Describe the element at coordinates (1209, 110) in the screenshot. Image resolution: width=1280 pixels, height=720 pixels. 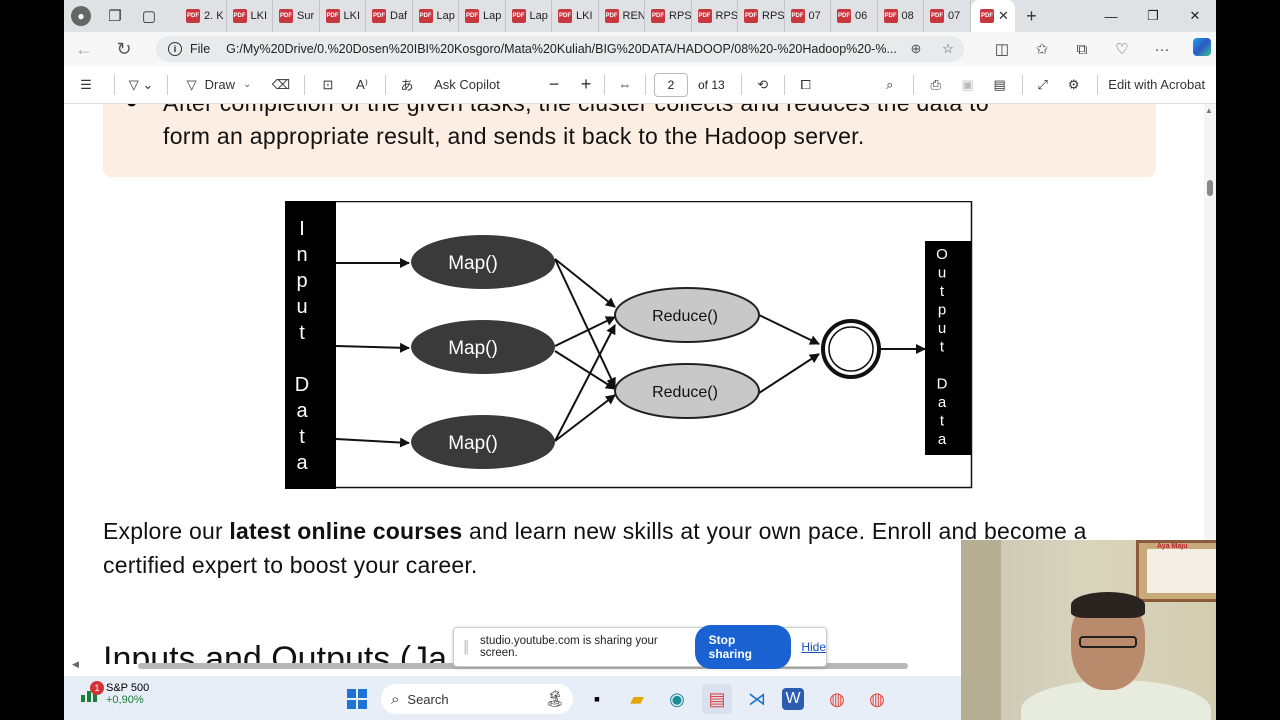
I see `scroll-up-arrow-icon: ▲` at that location.